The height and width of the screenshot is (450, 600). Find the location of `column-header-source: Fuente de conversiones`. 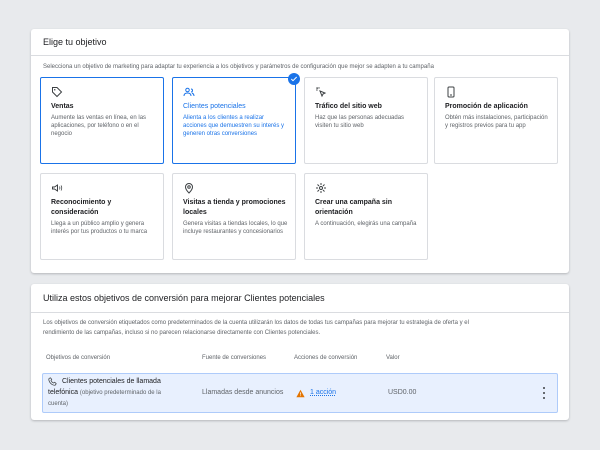

column-header-source: Fuente de conversiones is located at coordinates (234, 358).